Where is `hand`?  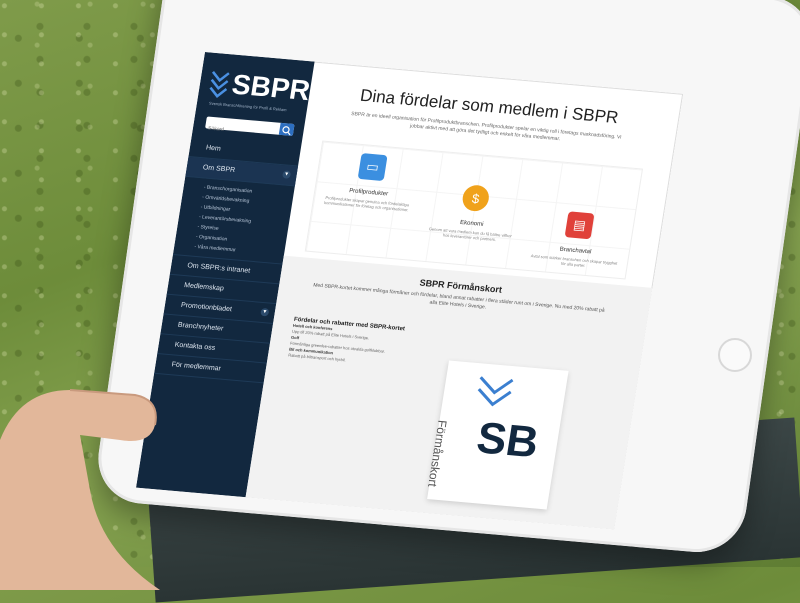 hand is located at coordinates (80, 489).